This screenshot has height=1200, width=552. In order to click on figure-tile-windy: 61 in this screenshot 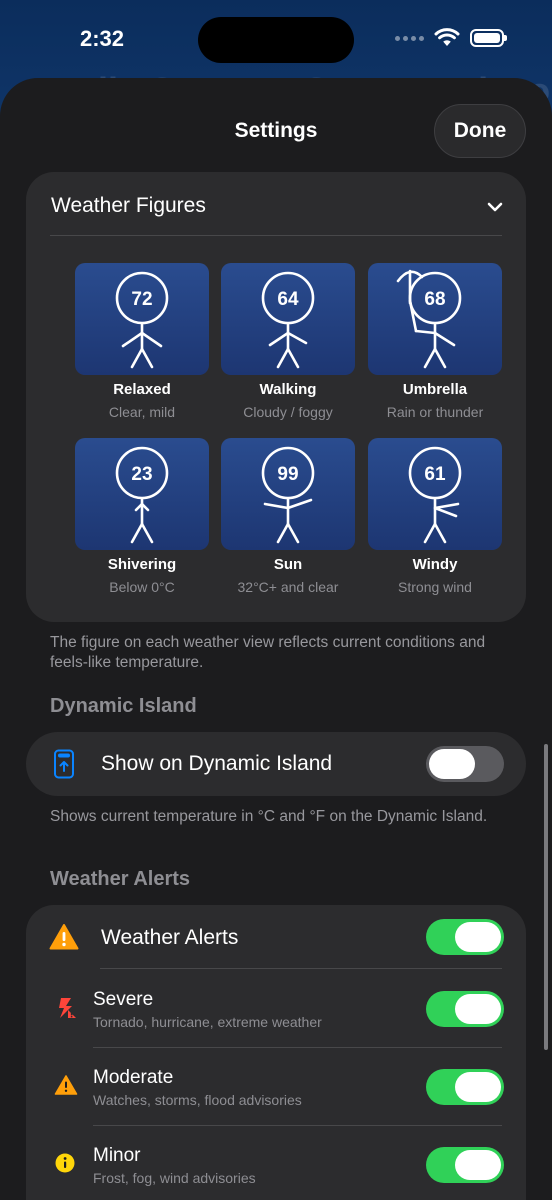, I will do `click(435, 494)`.